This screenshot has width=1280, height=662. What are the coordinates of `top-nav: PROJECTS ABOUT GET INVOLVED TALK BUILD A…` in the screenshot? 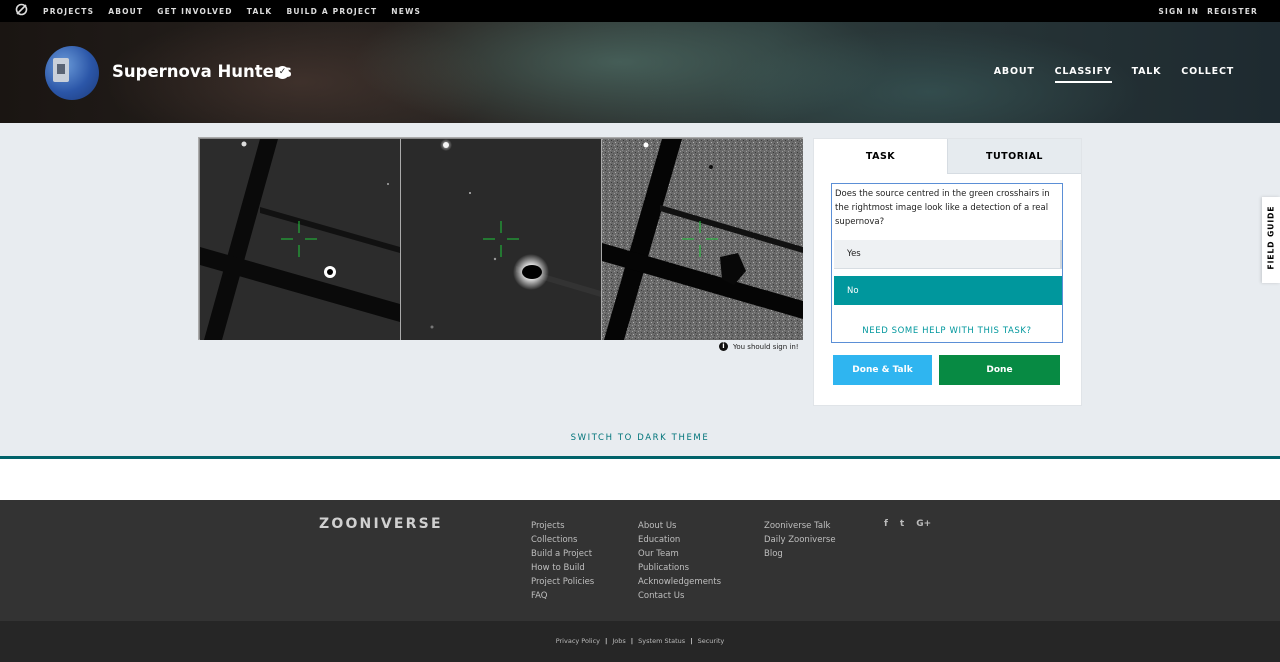 It's located at (239, 11).